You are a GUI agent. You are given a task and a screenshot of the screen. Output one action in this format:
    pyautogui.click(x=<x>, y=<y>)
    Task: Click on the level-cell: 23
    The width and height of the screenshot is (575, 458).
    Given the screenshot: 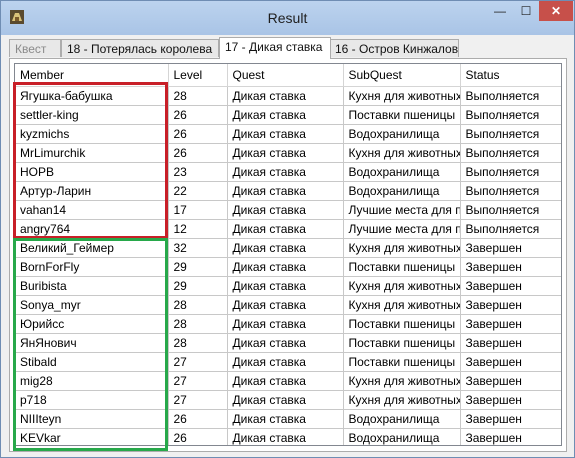 What is the action you would take?
    pyautogui.click(x=198, y=172)
    